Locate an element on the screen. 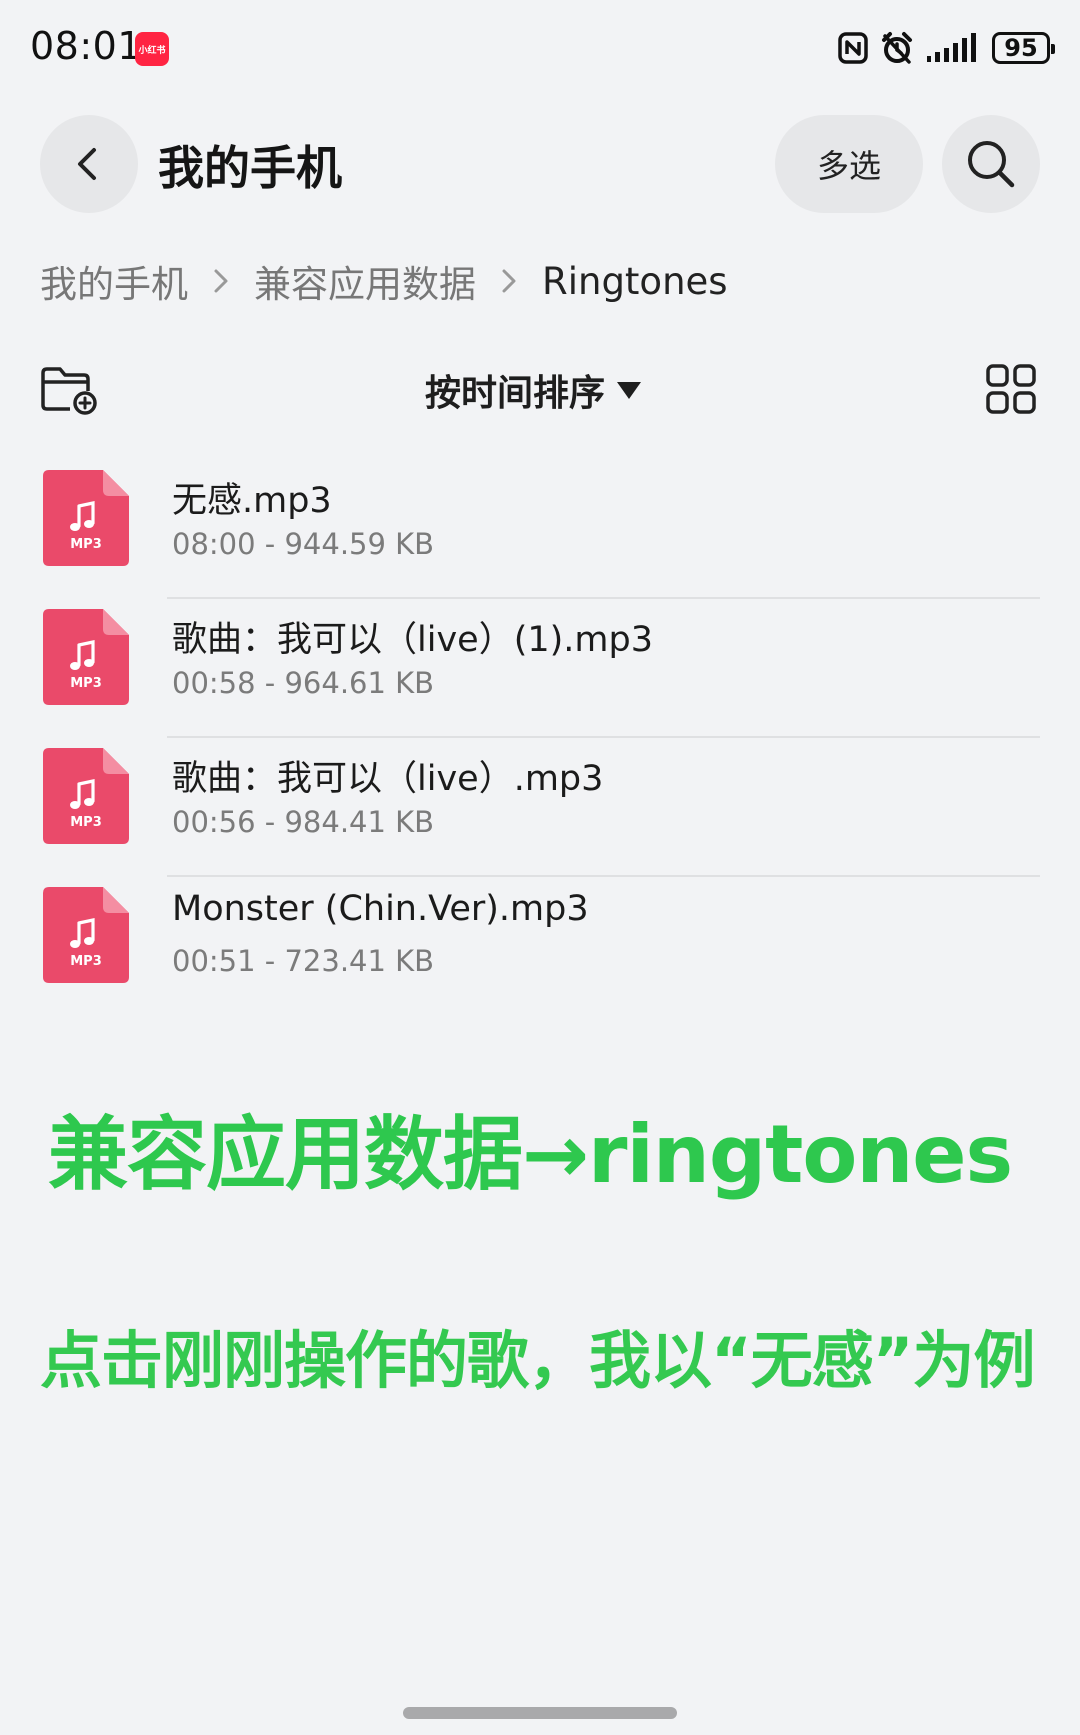  multi-select-button: 多选 is located at coordinates (849, 164).